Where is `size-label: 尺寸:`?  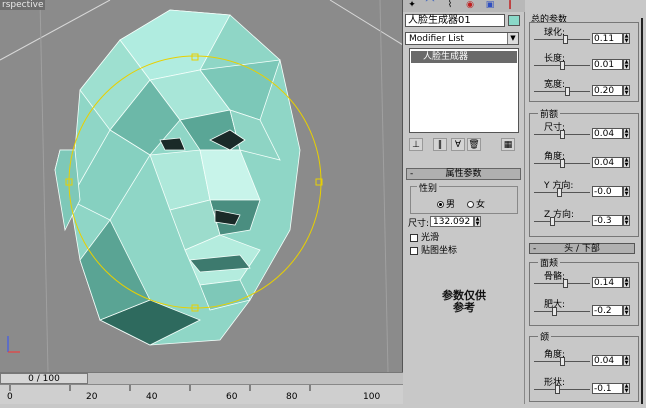
size-label: 尺寸: is located at coordinates (419, 224).